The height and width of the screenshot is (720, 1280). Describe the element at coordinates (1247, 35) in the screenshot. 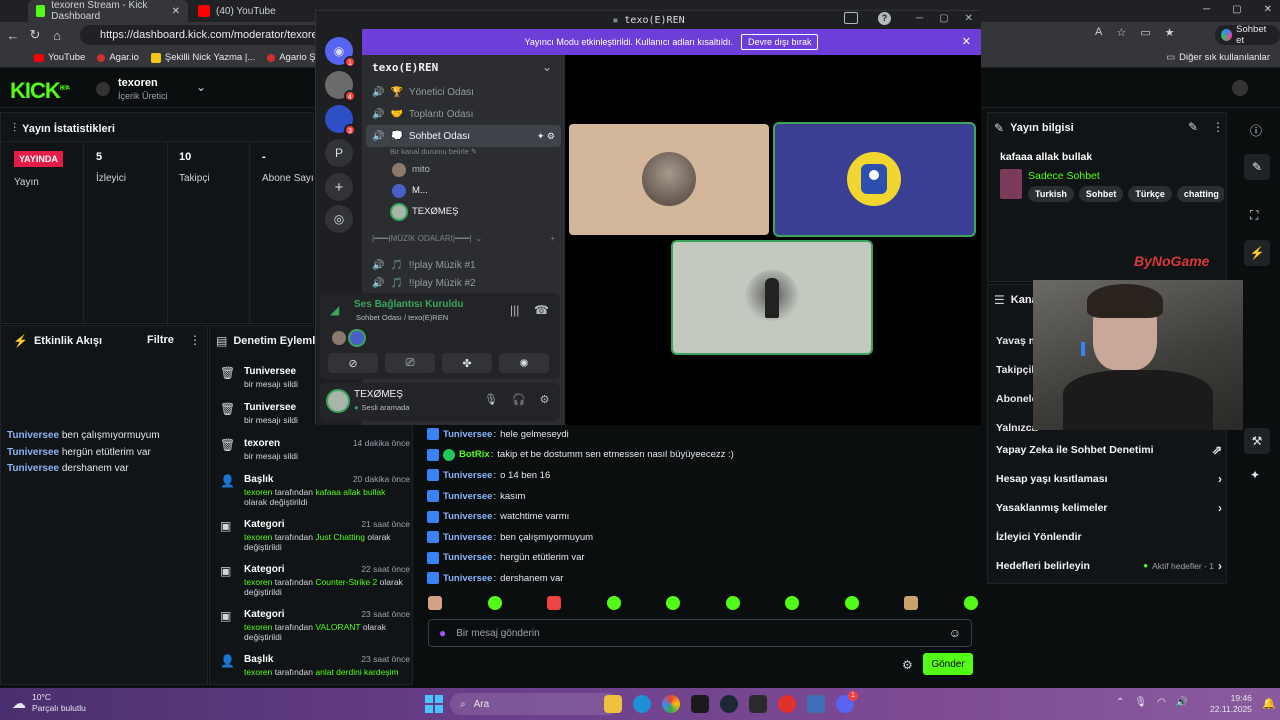

I see `copilot-button: Sohbet et` at that location.